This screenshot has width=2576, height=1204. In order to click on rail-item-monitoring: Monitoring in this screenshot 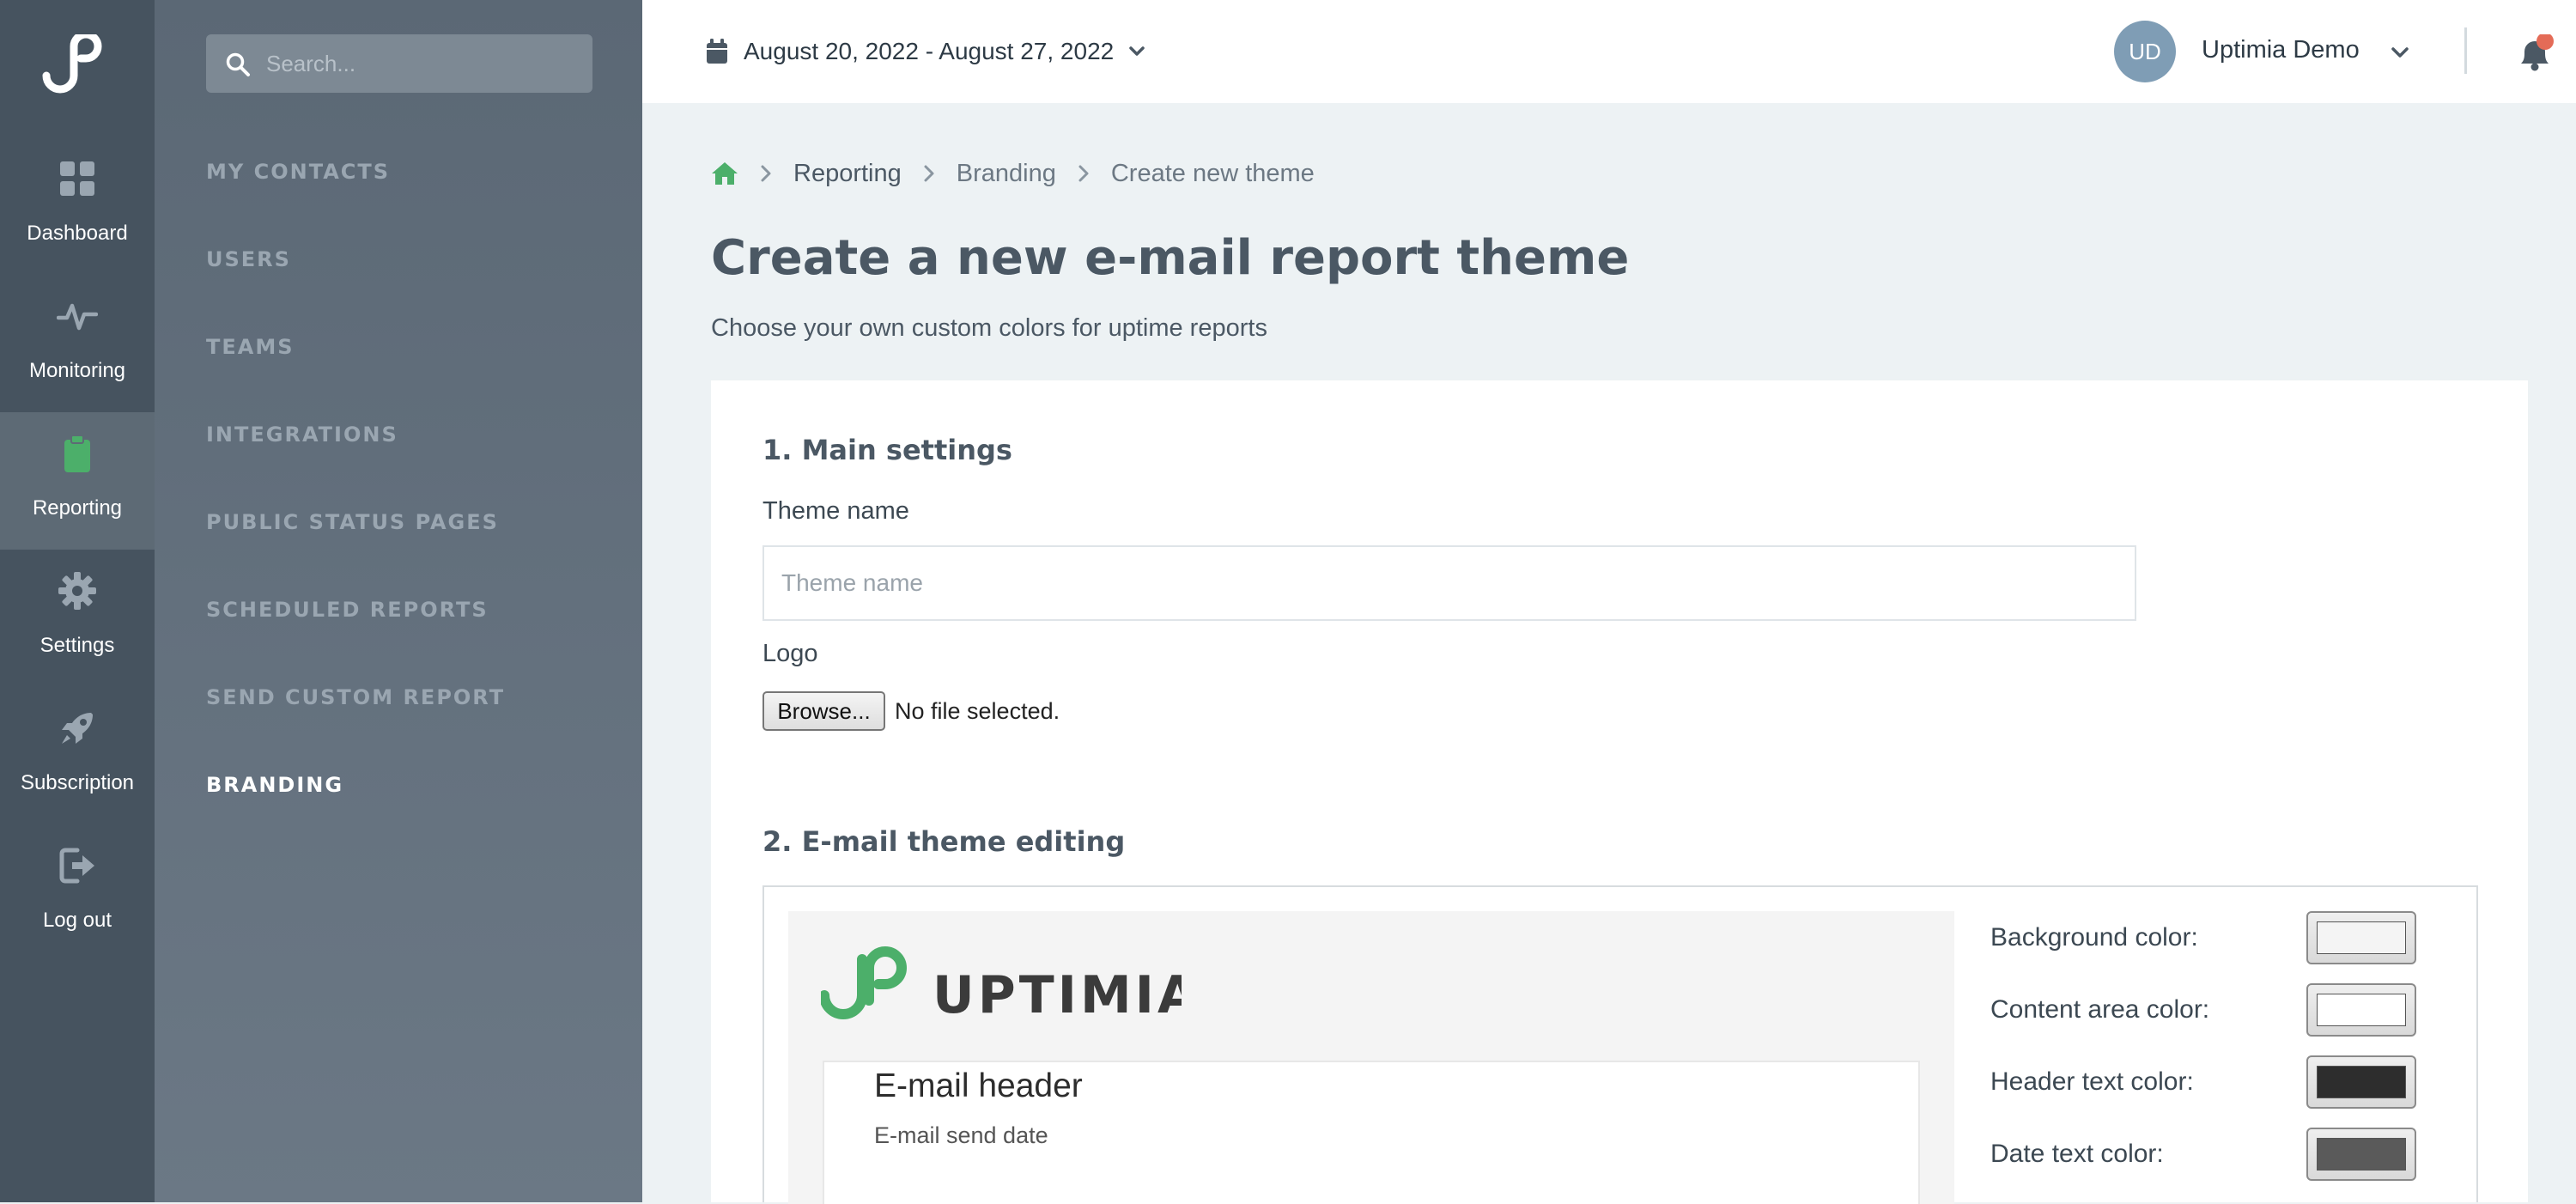, I will do `click(77, 343)`.